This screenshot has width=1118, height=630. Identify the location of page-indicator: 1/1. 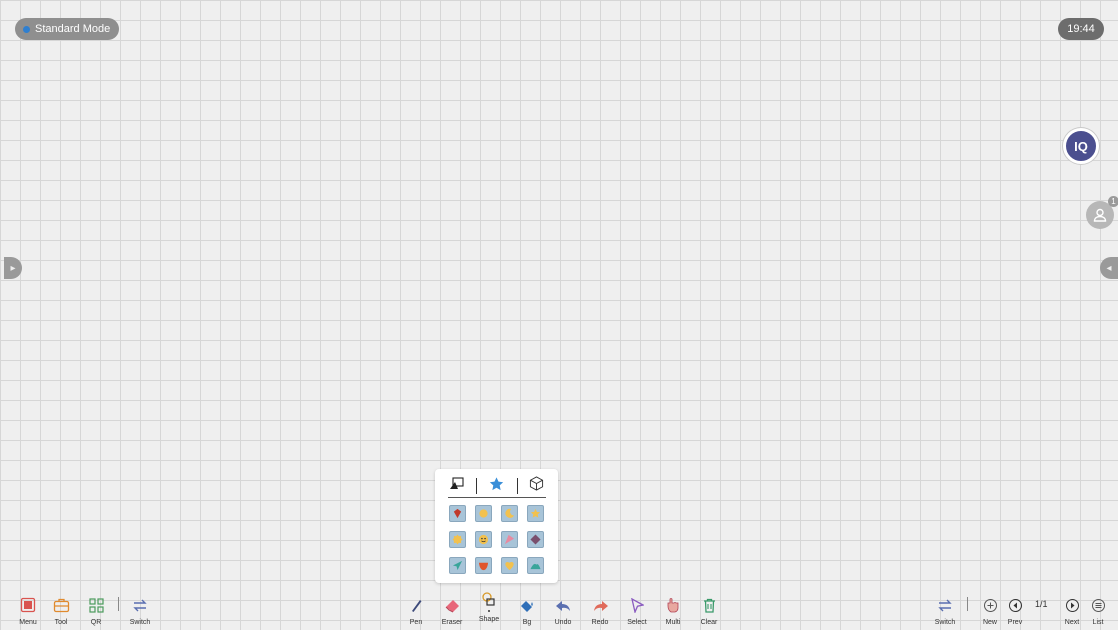
(1041, 604).